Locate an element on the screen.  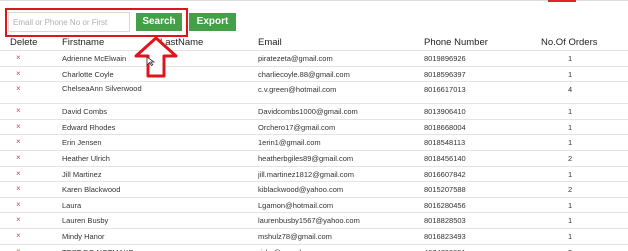
top-divider is located at coordinates (314, 0).